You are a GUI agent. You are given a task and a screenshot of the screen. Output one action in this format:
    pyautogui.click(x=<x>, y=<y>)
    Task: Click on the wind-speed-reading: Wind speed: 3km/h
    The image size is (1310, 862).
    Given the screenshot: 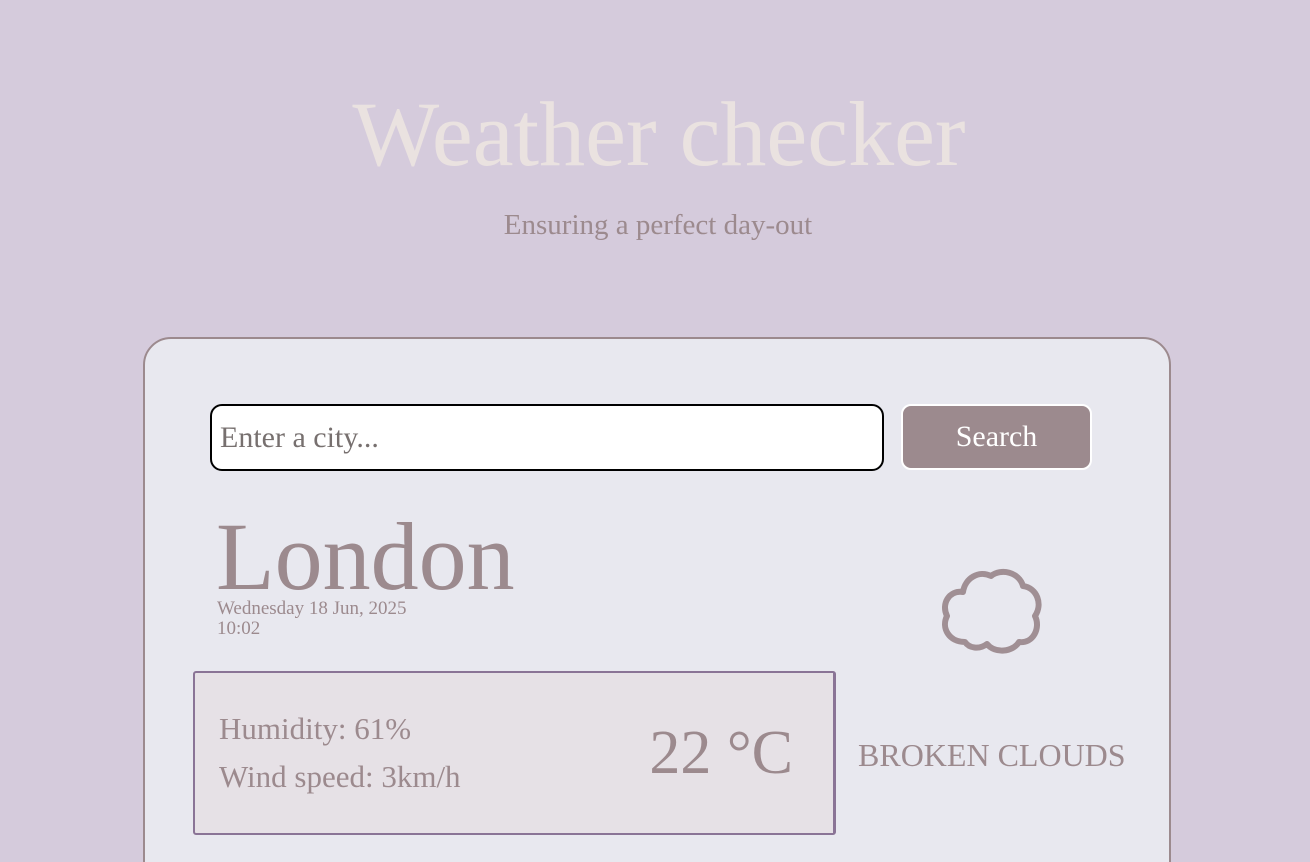 What is the action you would take?
    pyautogui.click(x=340, y=776)
    